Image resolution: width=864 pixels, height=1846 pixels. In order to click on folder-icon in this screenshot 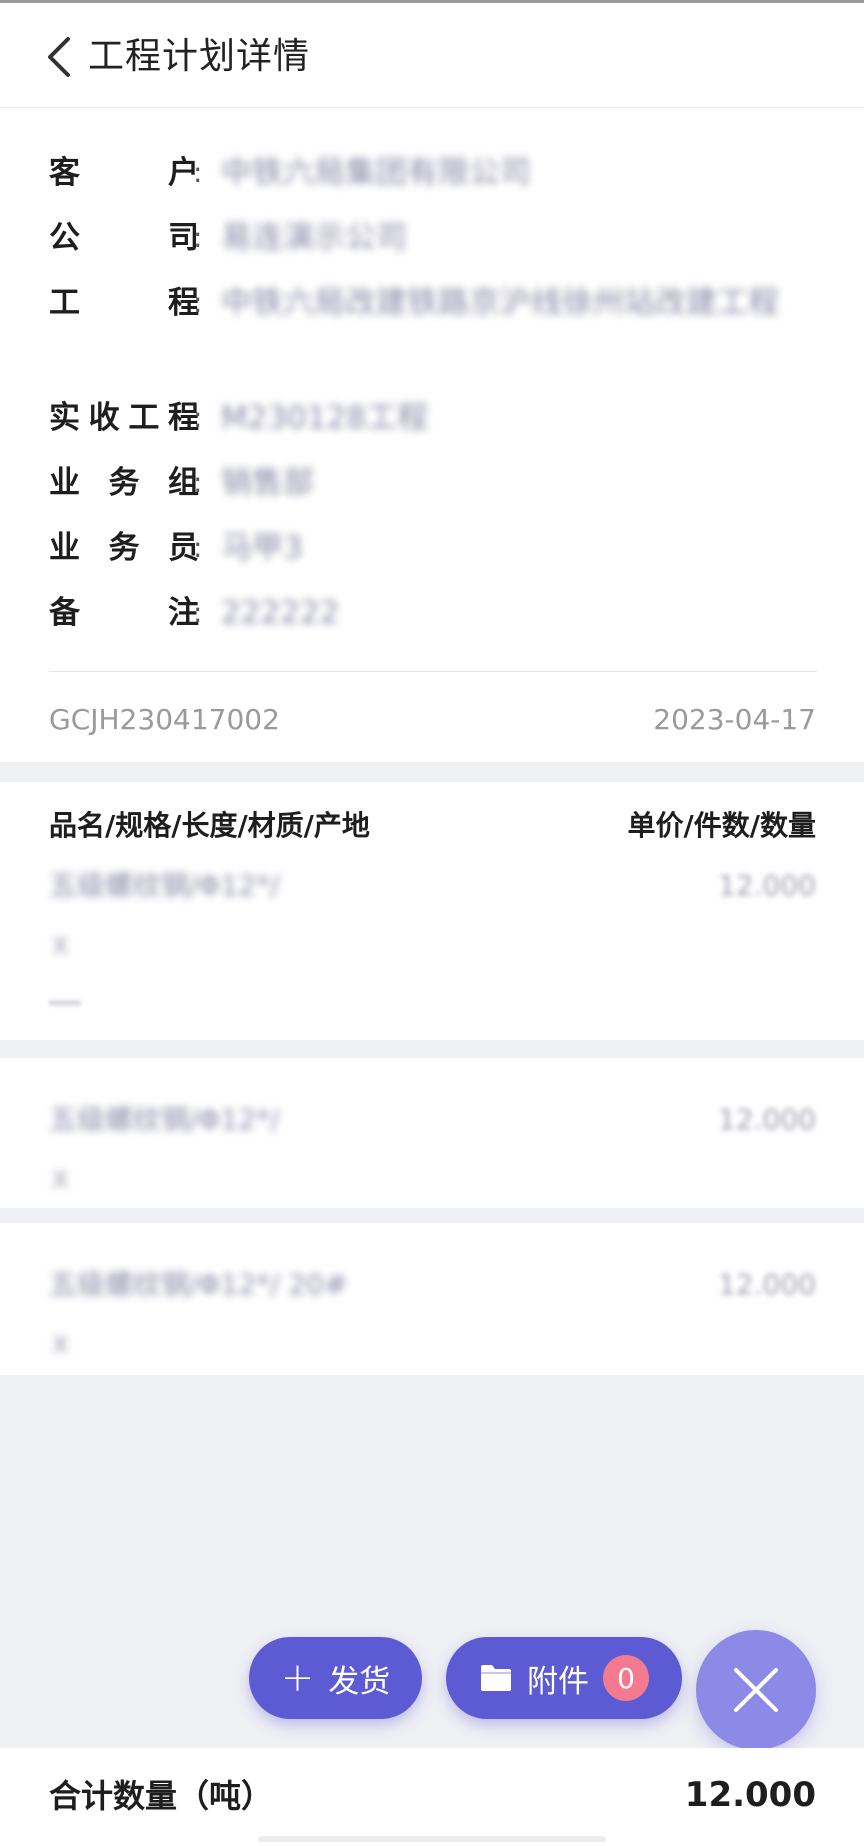, I will do `click(496, 1678)`.